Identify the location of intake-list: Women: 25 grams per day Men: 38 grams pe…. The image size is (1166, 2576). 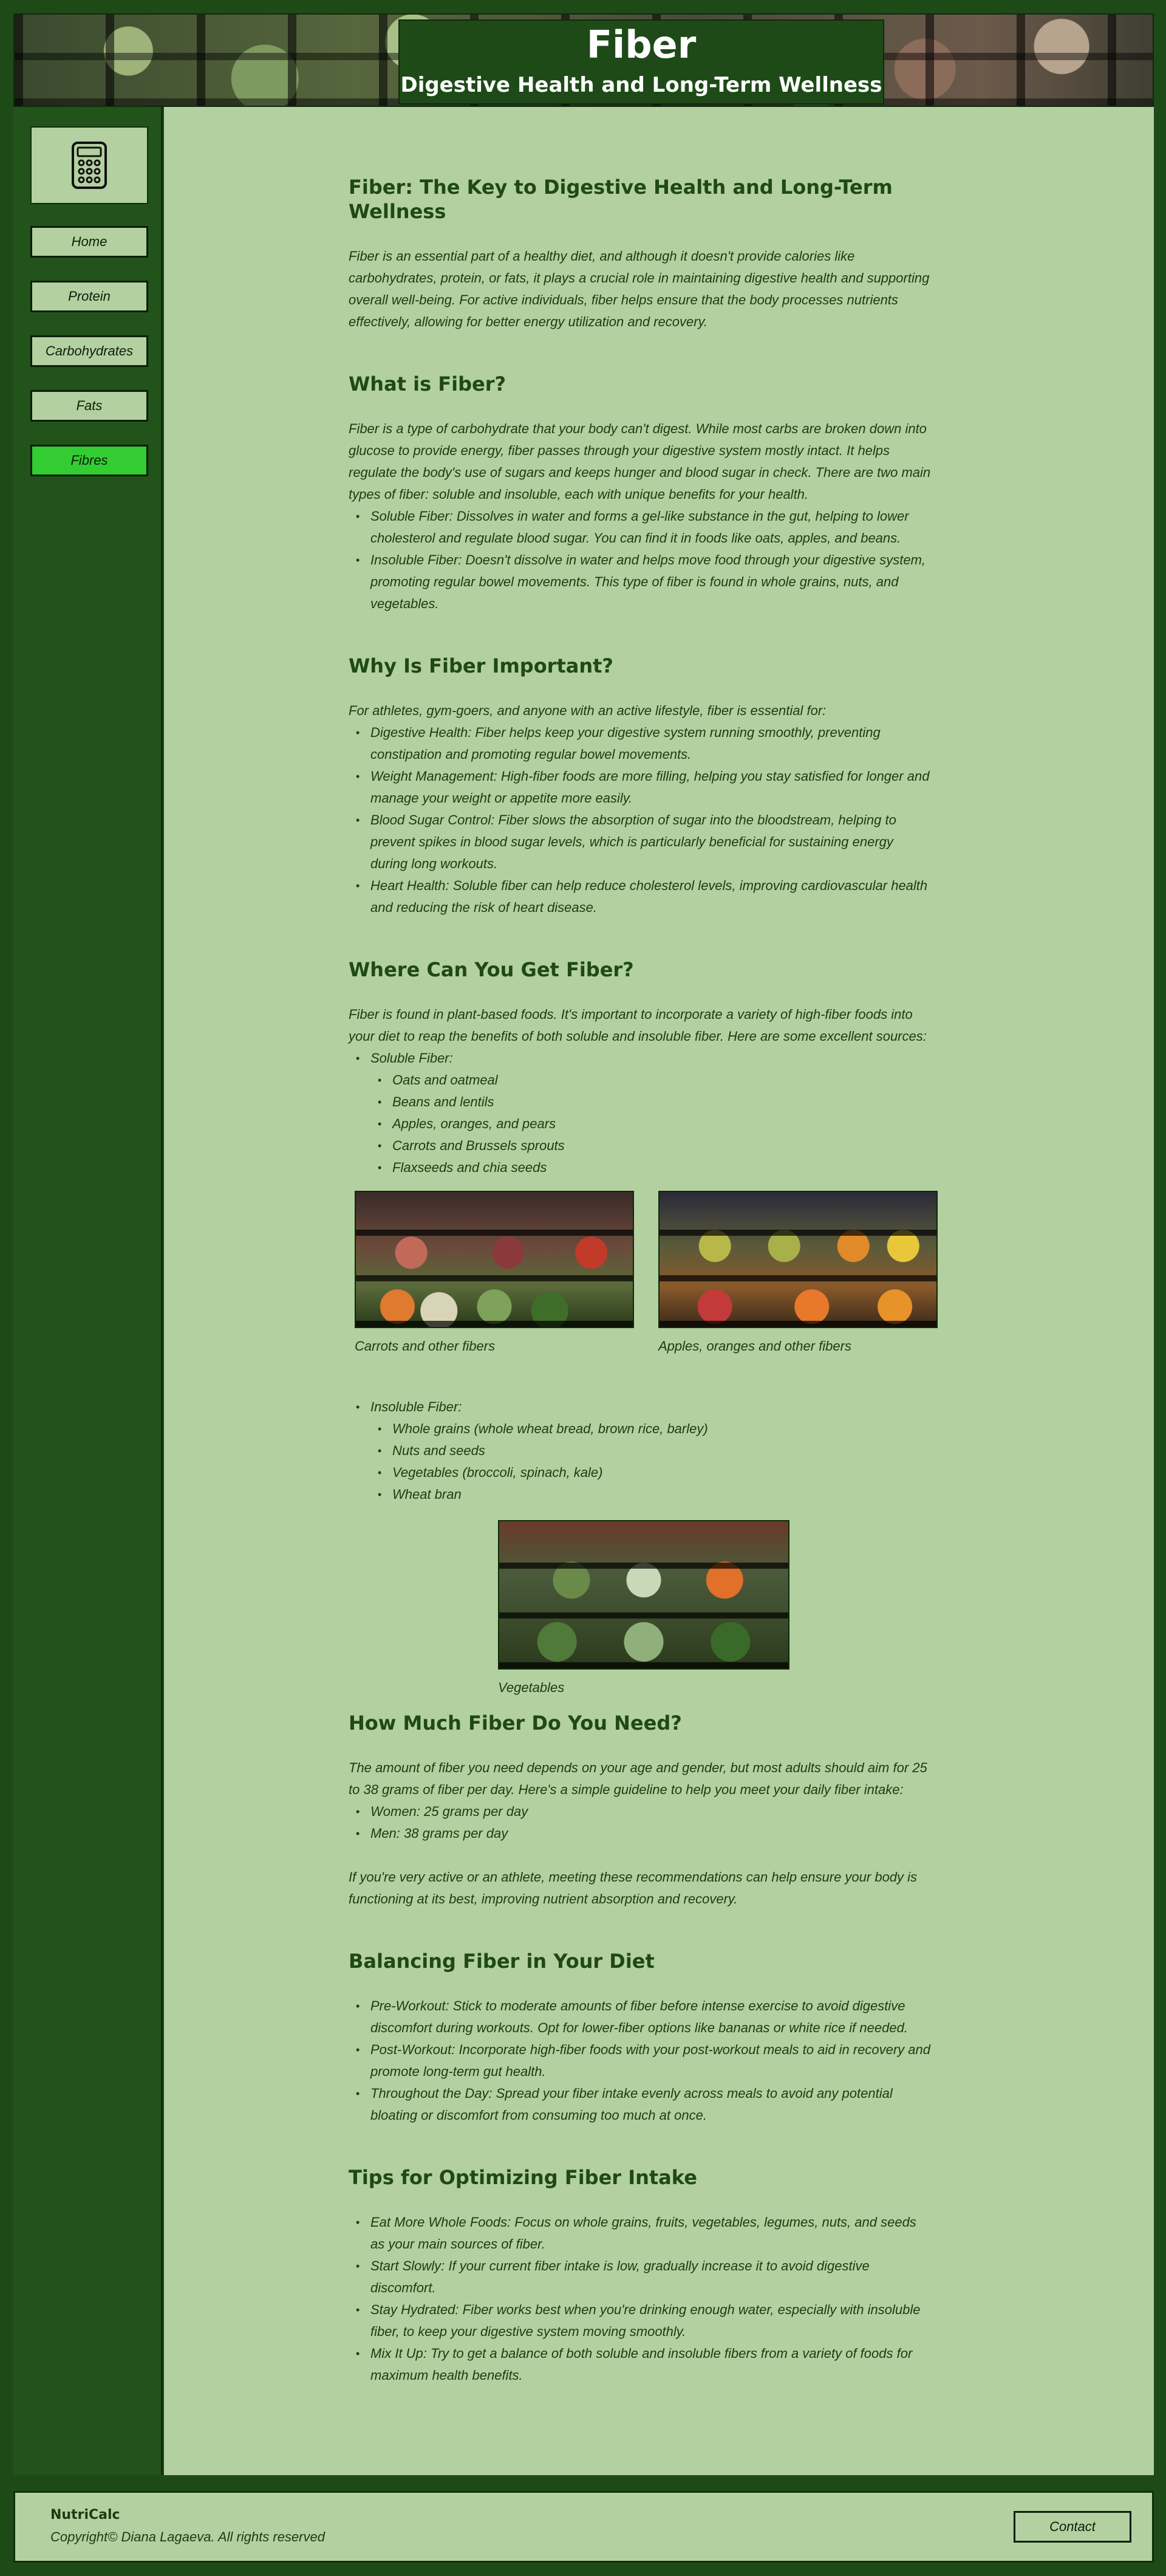
(640, 1823).